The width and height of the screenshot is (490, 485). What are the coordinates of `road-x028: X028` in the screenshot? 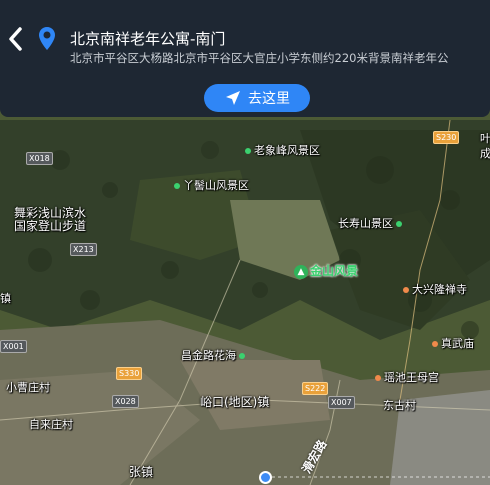 It's located at (125, 401).